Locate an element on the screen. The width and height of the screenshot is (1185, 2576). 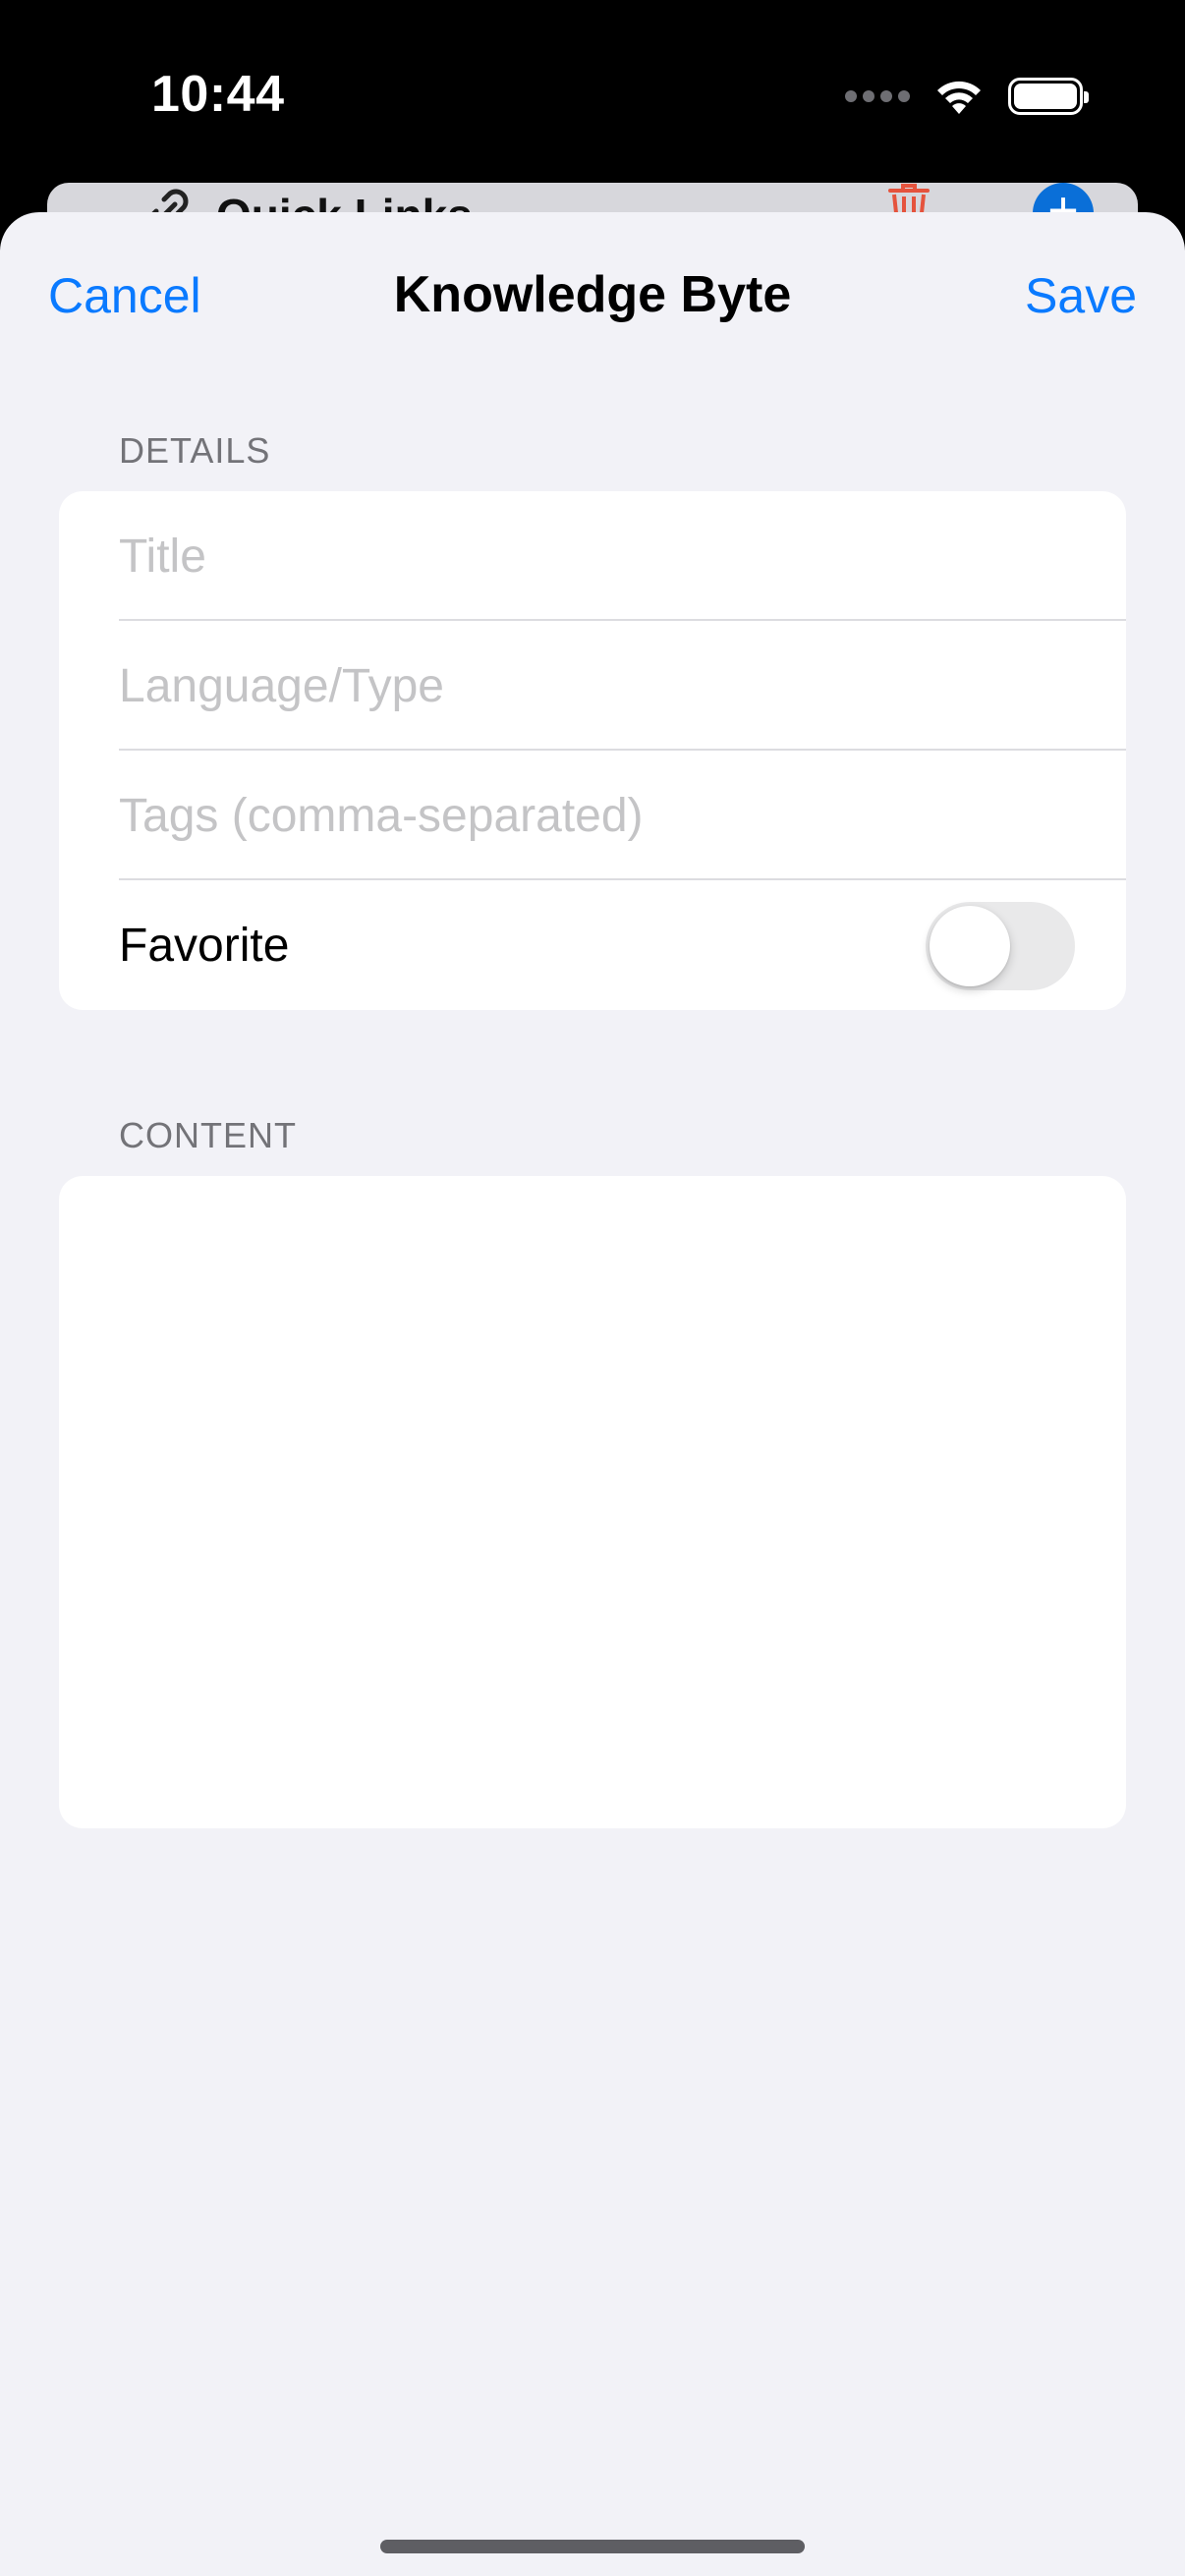
title-row is located at coordinates (592, 556).